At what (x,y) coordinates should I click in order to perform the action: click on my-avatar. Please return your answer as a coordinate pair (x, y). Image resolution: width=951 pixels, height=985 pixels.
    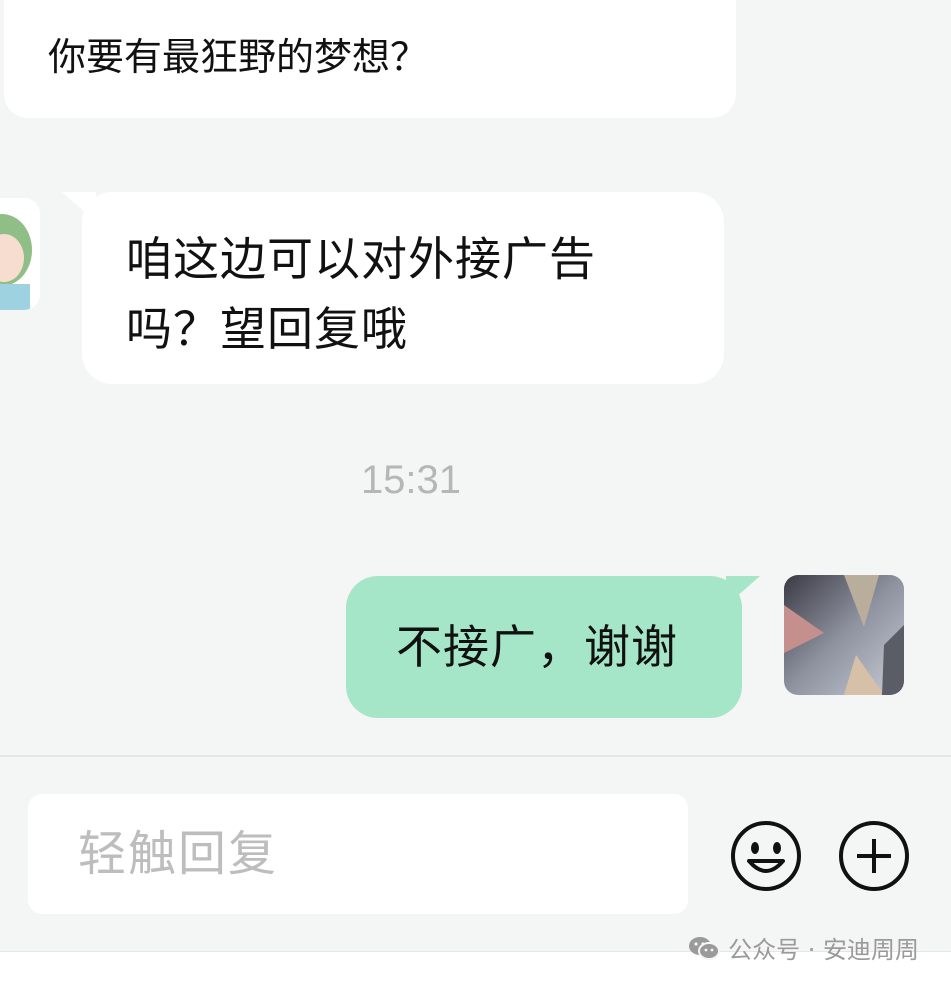
    Looking at the image, I should click on (844, 635).